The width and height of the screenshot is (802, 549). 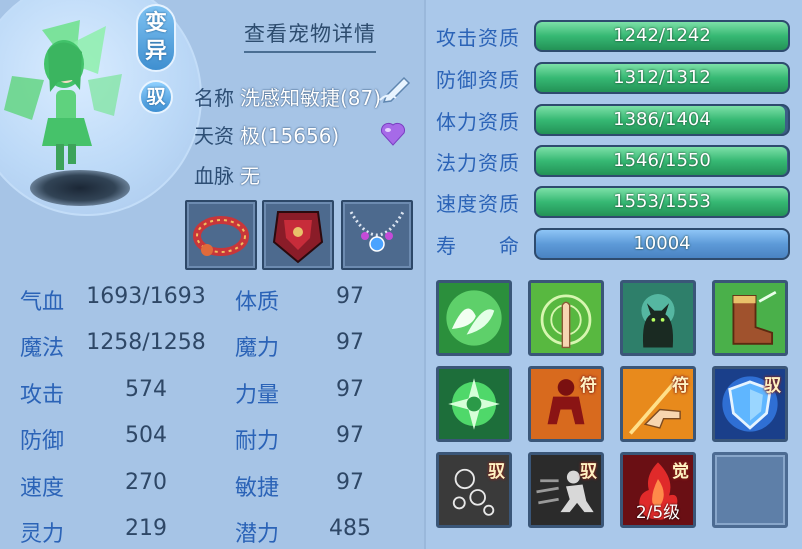 What do you see at coordinates (42, 348) in the screenshot?
I see `stat-label: 魔法` at bounding box center [42, 348].